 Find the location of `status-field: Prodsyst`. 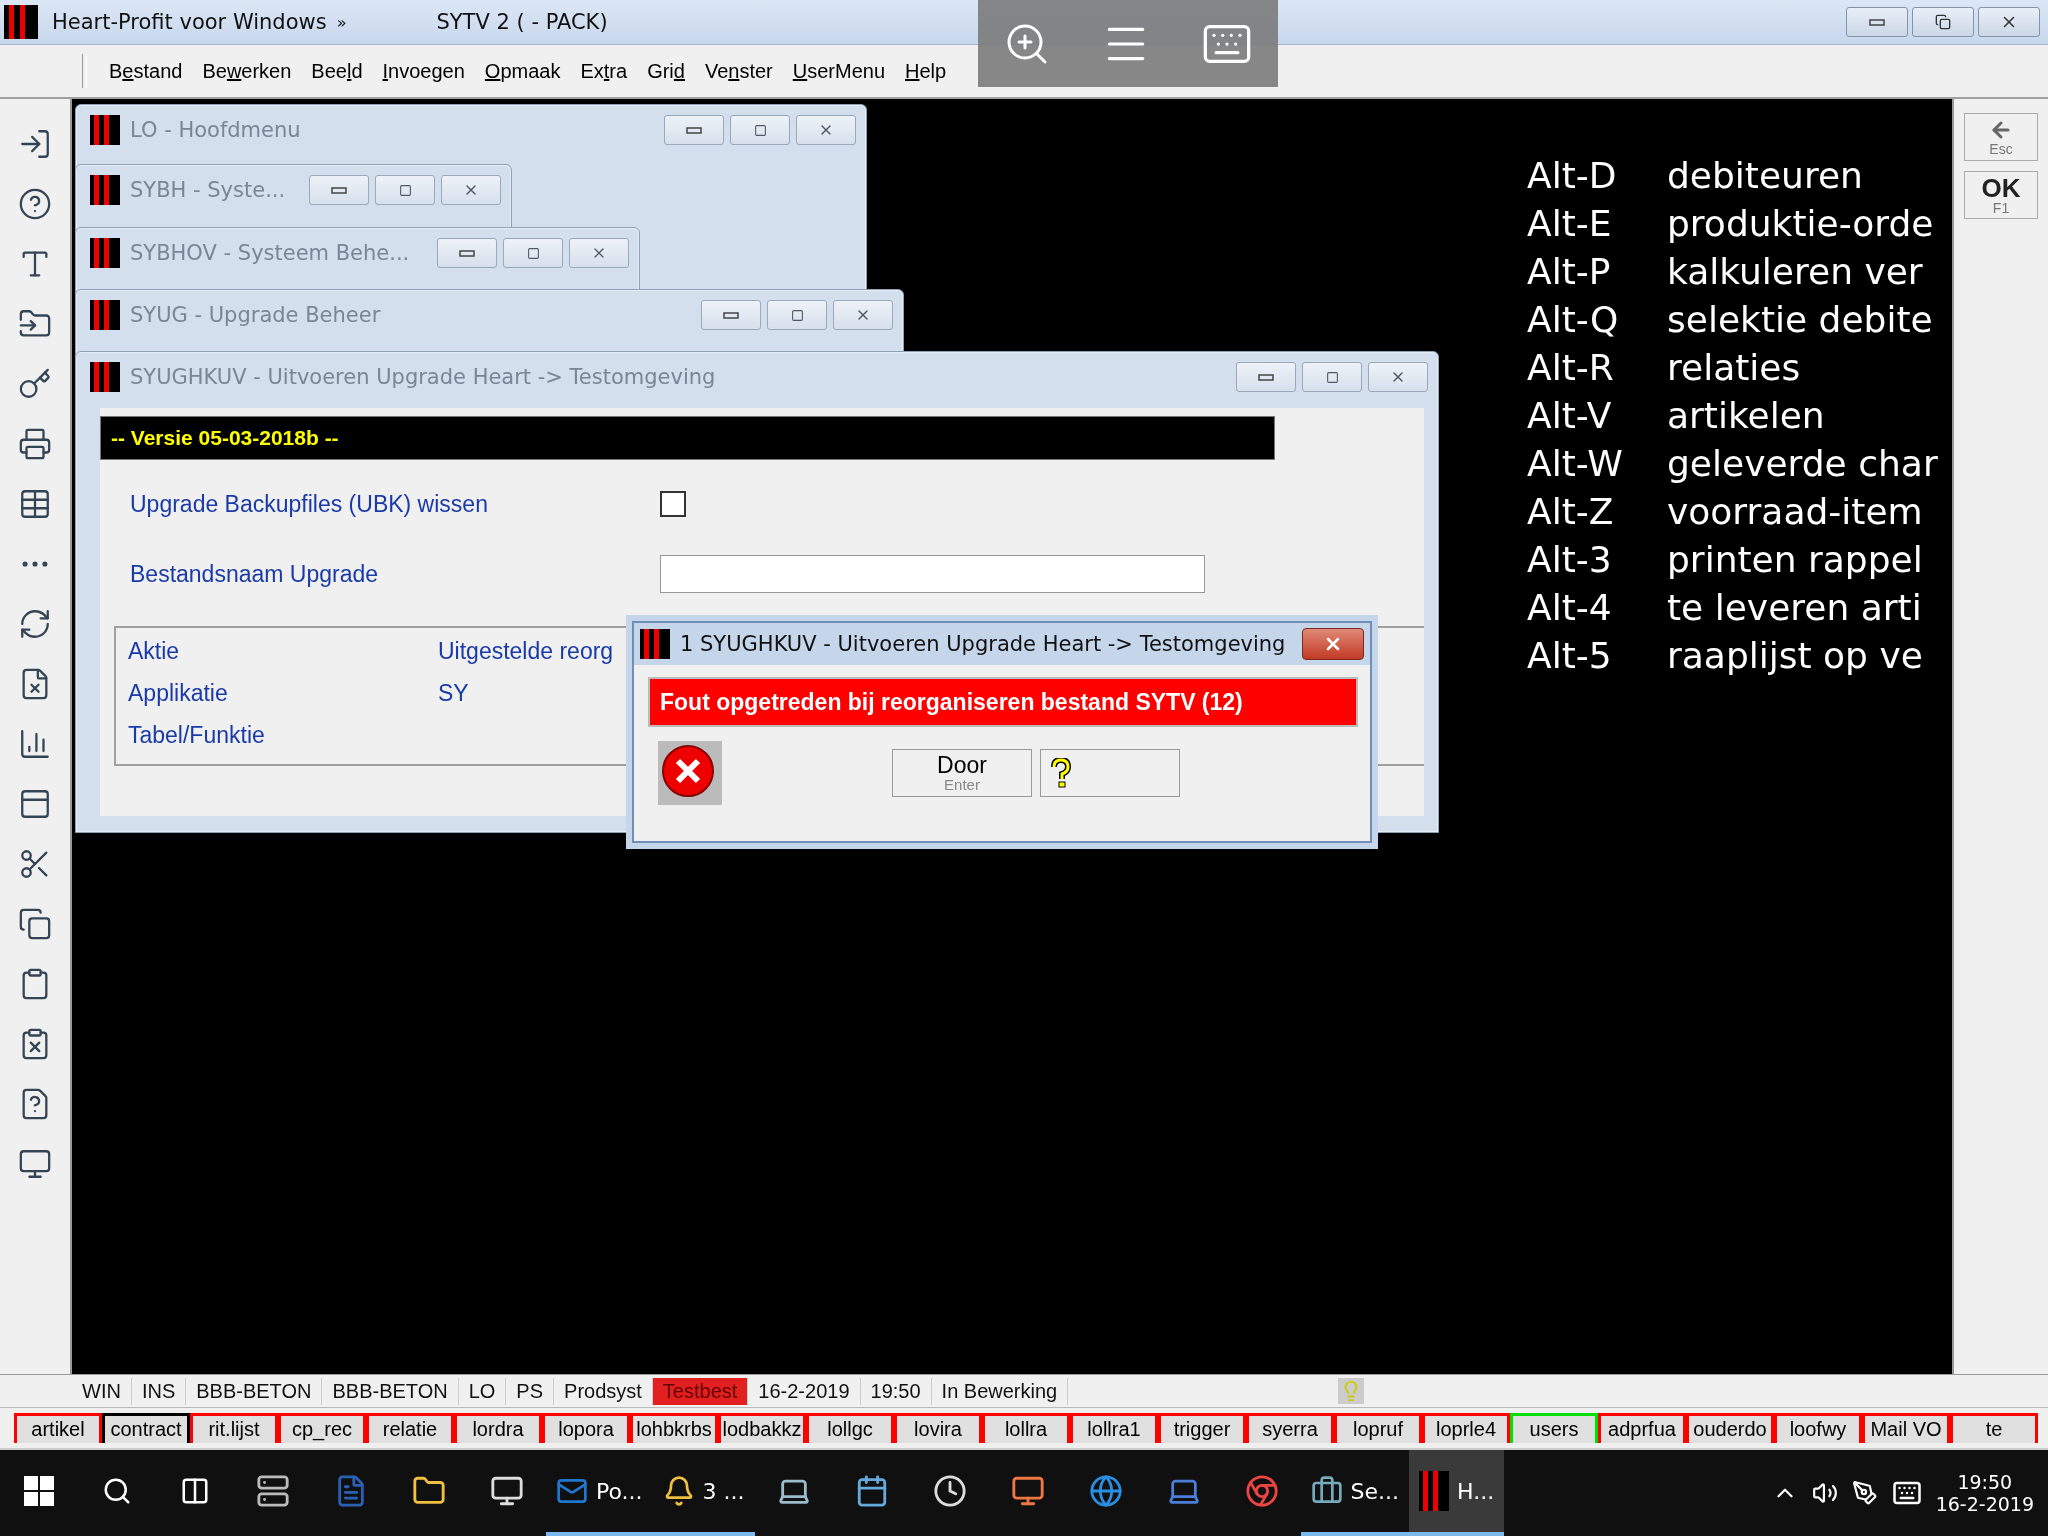

status-field: Prodsyst is located at coordinates (603, 1391).